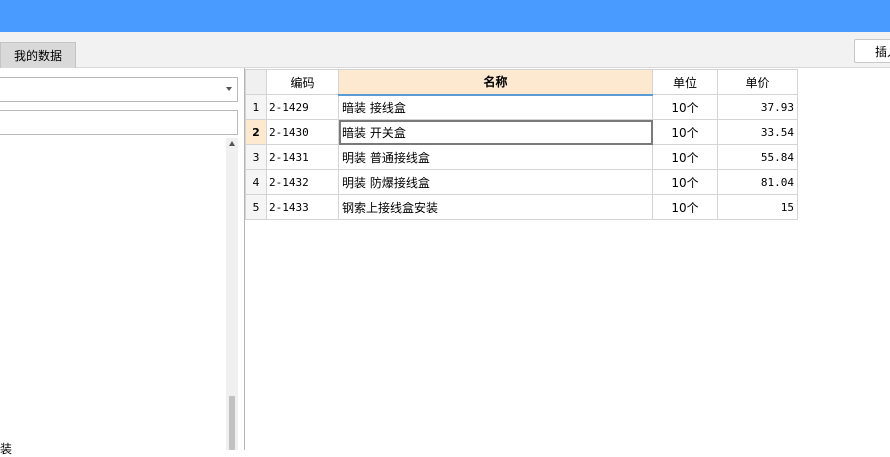 Image resolution: width=890 pixels, height=457 pixels. Describe the element at coordinates (119, 122) in the screenshot. I see `search-input` at that location.